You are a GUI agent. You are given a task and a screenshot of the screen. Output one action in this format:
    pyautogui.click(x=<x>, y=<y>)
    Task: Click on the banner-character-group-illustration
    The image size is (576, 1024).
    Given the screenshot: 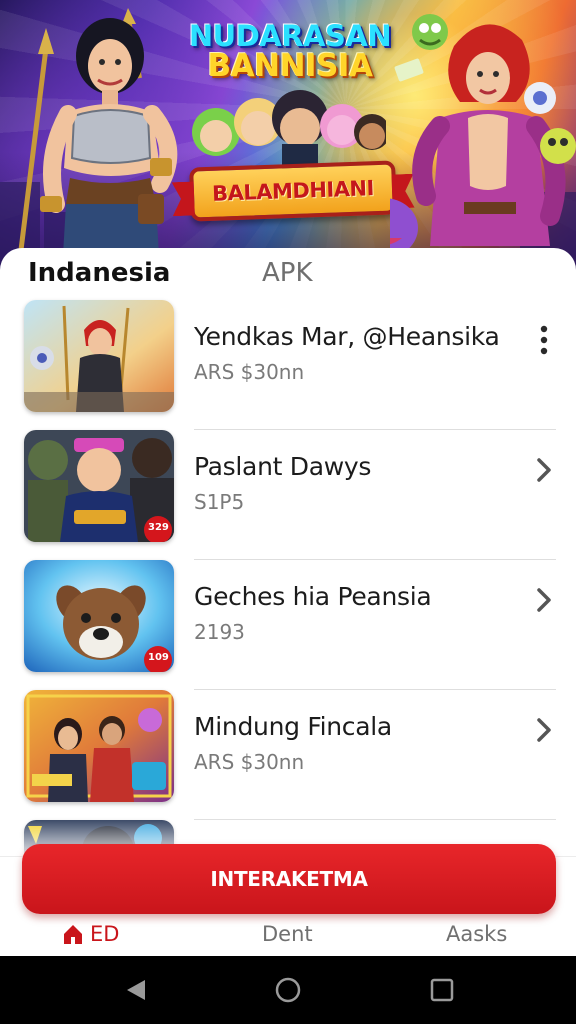 What is the action you would take?
    pyautogui.click(x=289, y=131)
    